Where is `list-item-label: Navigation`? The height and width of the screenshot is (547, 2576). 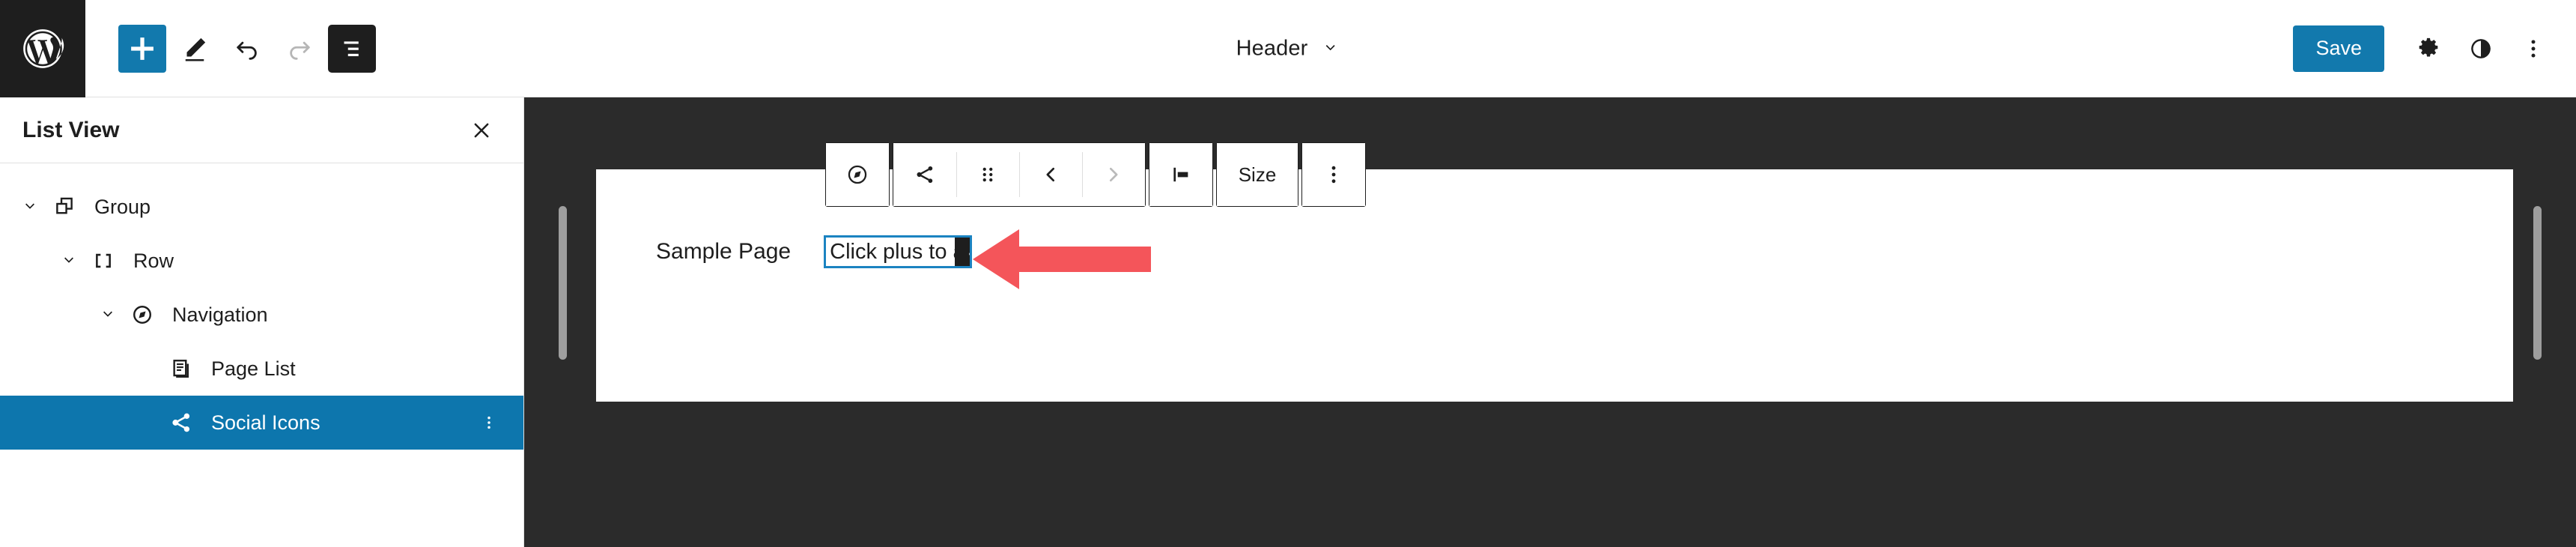 list-item-label: Navigation is located at coordinates (220, 314).